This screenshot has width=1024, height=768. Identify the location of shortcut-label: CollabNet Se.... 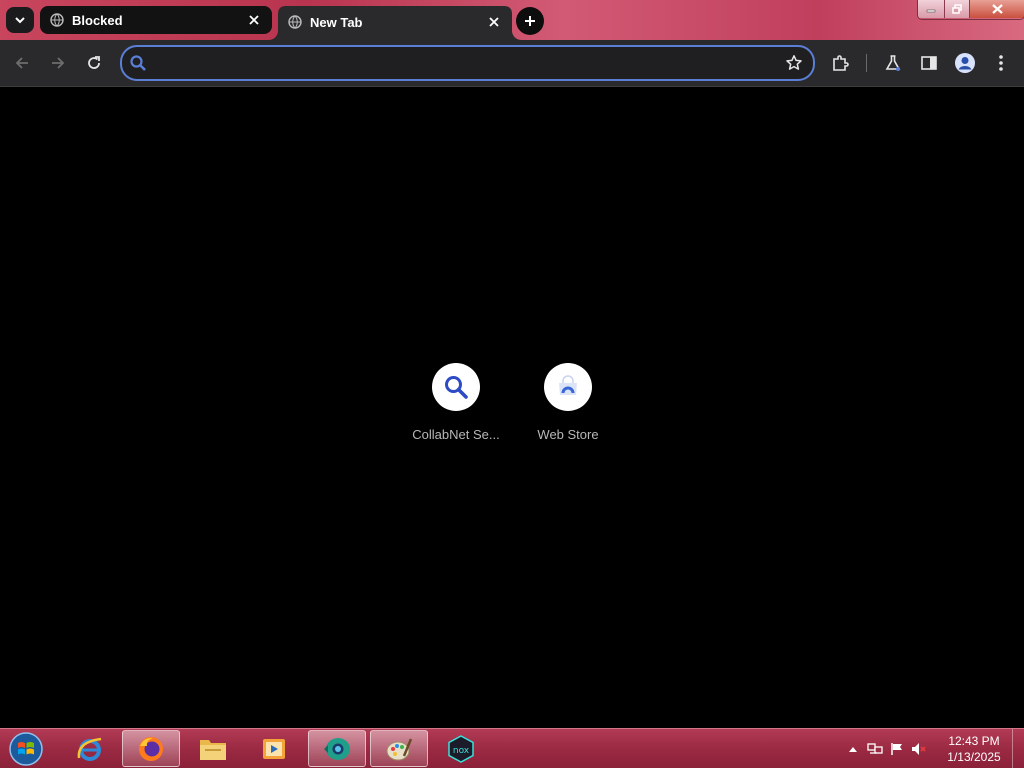
(456, 434).